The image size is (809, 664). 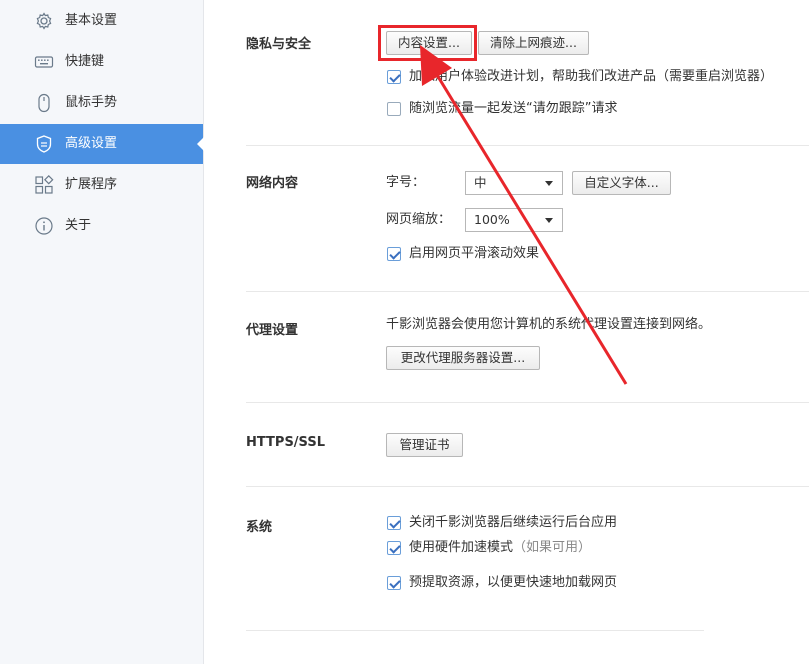 What do you see at coordinates (44, 226) in the screenshot?
I see `info-icon` at bounding box center [44, 226].